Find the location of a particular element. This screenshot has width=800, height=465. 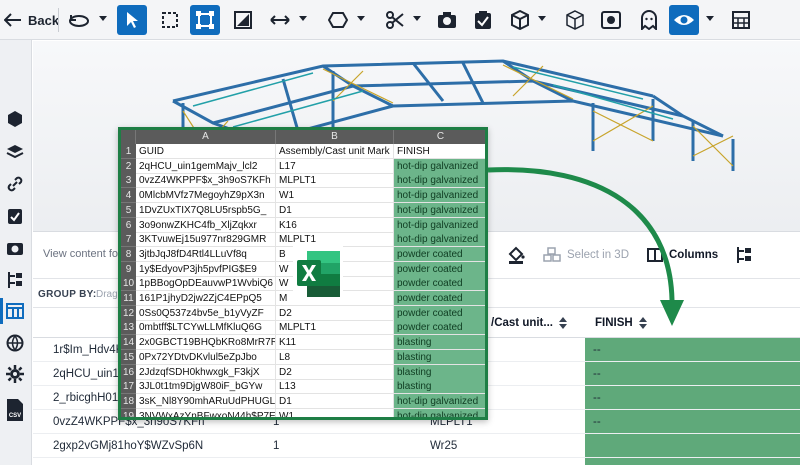

rail-model-button is located at coordinates (15, 119).